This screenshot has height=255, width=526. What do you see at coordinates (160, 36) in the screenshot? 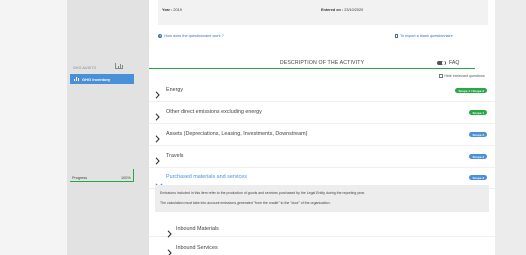
I see `question-icon: ?` at bounding box center [160, 36].